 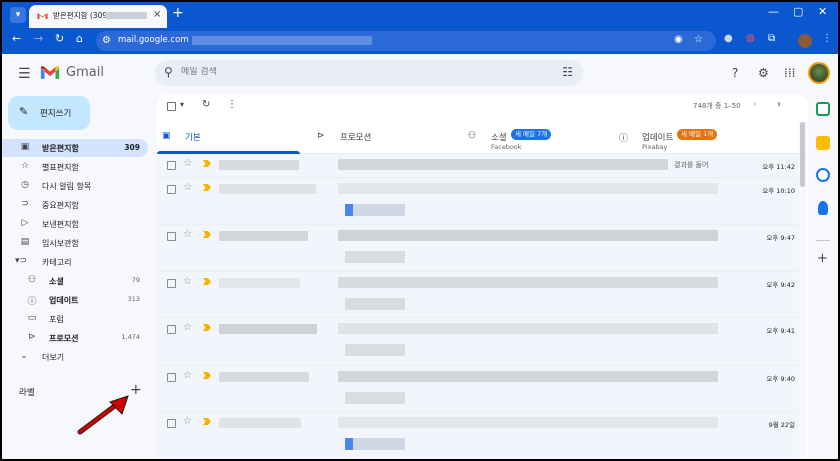 What do you see at coordinates (406, 41) in the screenshot?
I see `address-bar: ⚙ mail.google.com ◉ ☆` at bounding box center [406, 41].